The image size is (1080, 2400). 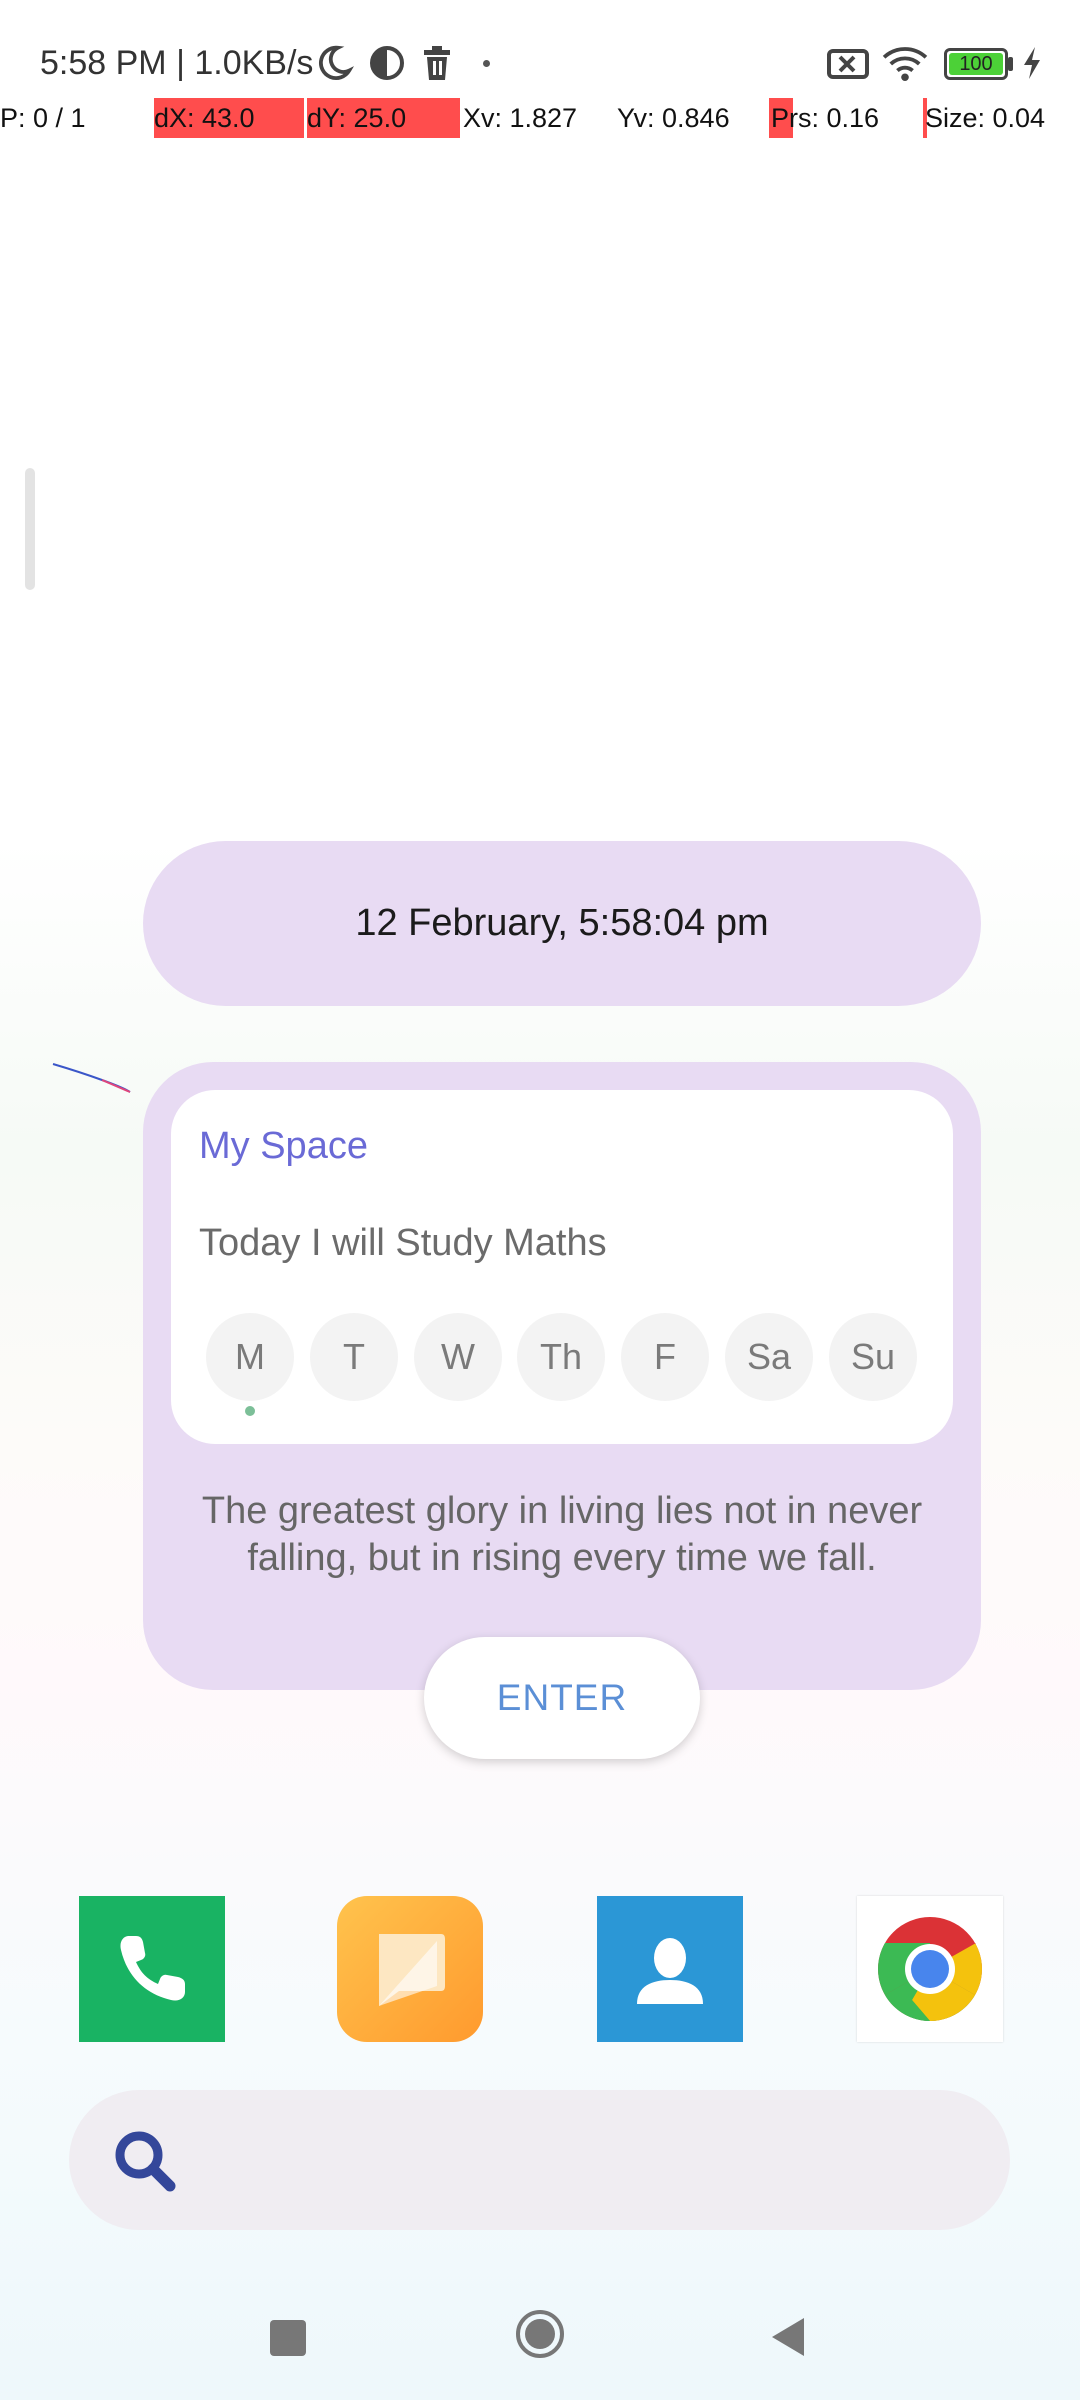 I want to click on messages-app-icon, so click(x=410, y=1969).